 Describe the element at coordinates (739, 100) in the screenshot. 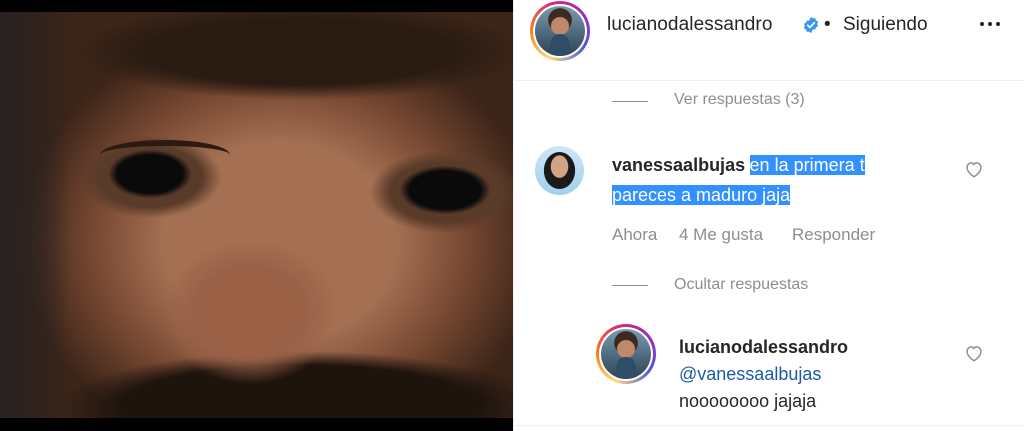

I see `view-replies-button: Ver respuestas (3)` at that location.